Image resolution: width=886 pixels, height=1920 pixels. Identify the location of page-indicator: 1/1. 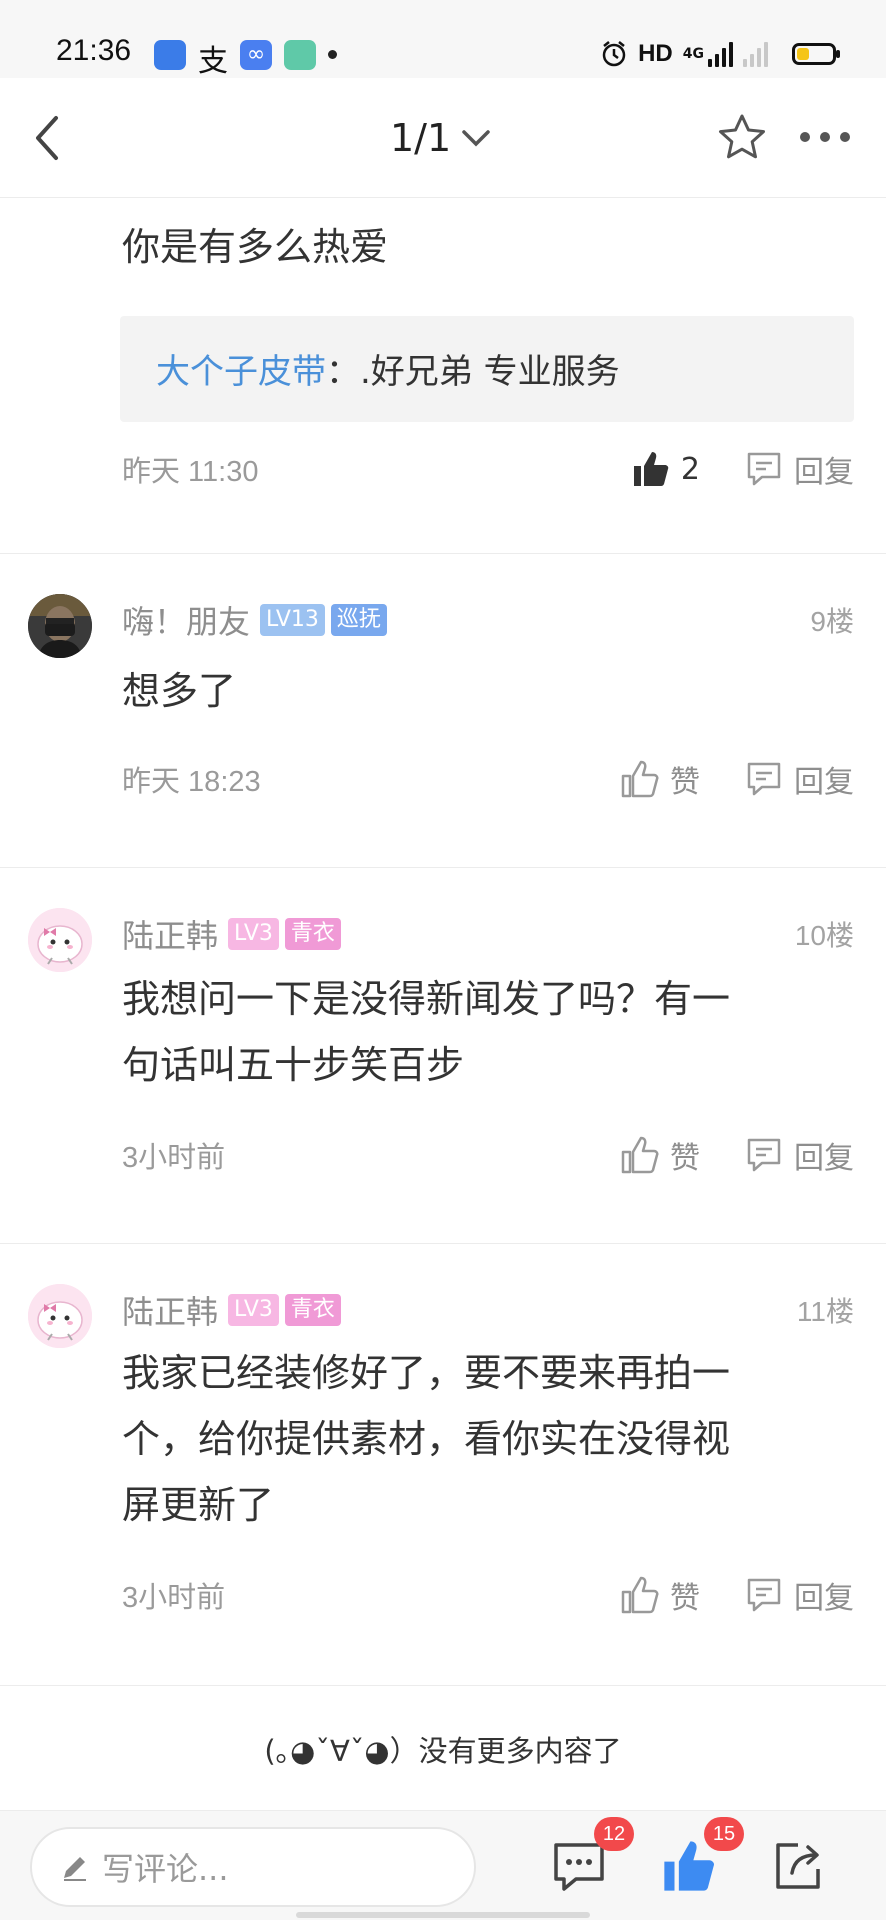
(440, 138).